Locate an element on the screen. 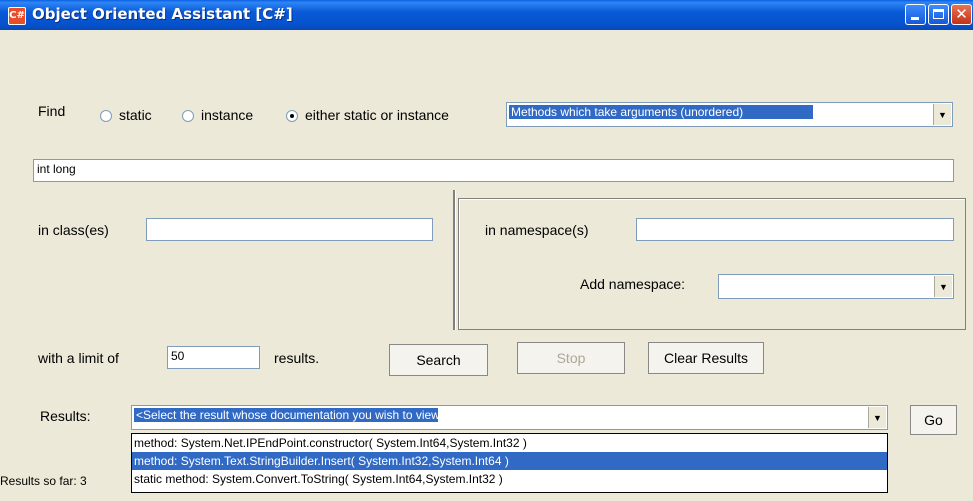 The height and width of the screenshot is (501, 973). results-label: Results: is located at coordinates (65, 416).